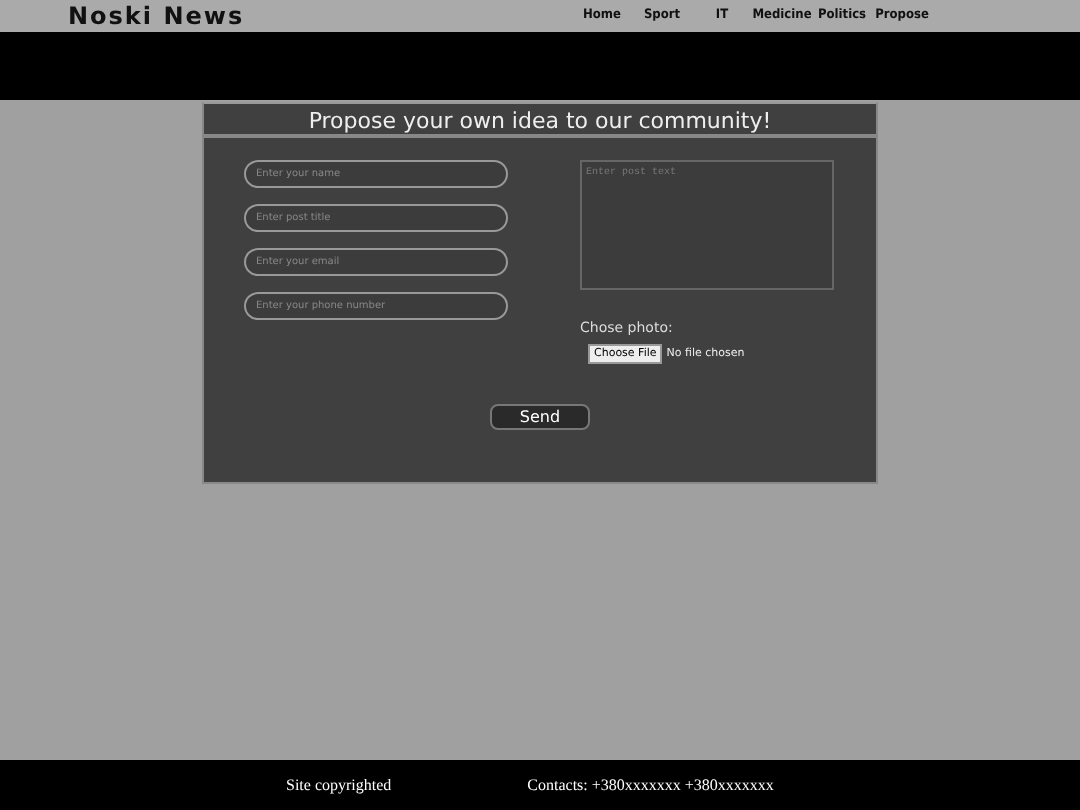 This screenshot has width=1080, height=810. Describe the element at coordinates (339, 785) in the screenshot. I see `copyright-text: Site copyrighted` at that location.